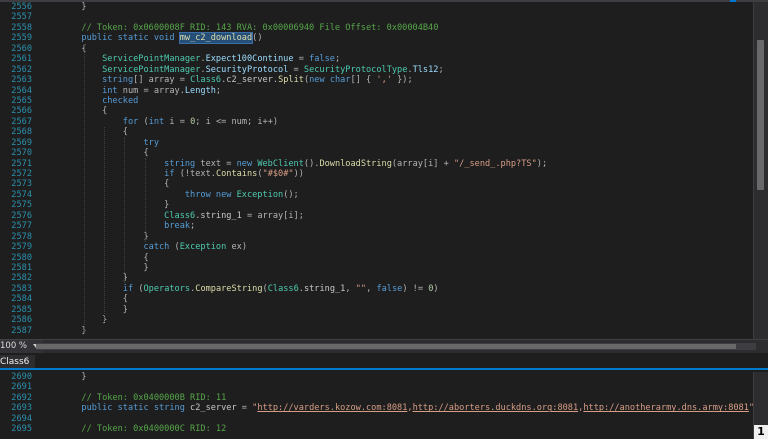  What do you see at coordinates (415, 288) in the screenshot?
I see `code-token: ) !=` at bounding box center [415, 288].